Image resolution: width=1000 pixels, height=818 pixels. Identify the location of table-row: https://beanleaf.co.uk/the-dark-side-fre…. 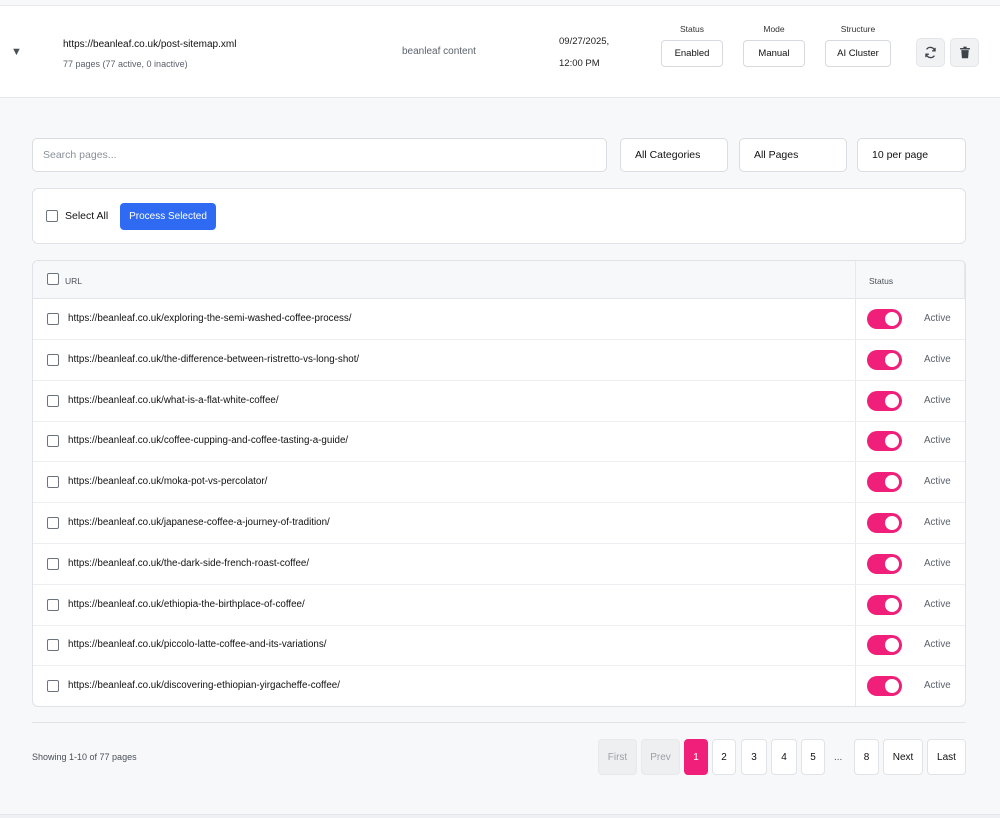
(499, 564).